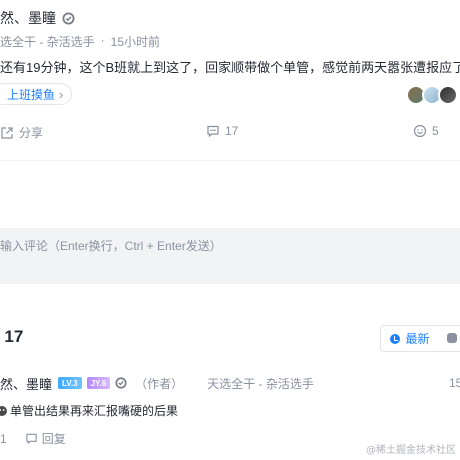  I want to click on topic-label: 上班摸鱼, so click(31, 94).